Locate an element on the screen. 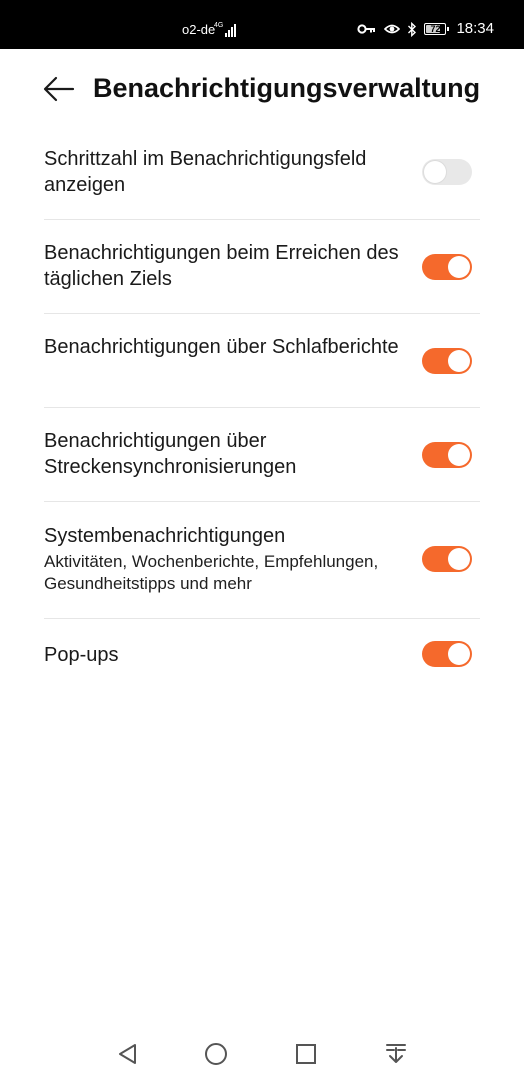  setting-text: Pop-ups is located at coordinates (230, 655).